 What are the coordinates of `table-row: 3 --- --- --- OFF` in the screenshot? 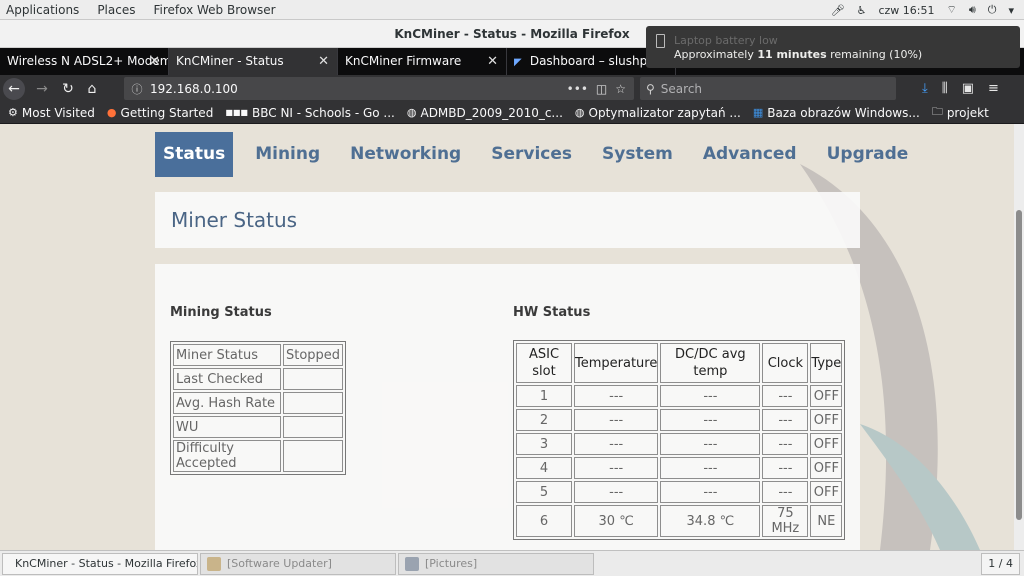 It's located at (679, 444).